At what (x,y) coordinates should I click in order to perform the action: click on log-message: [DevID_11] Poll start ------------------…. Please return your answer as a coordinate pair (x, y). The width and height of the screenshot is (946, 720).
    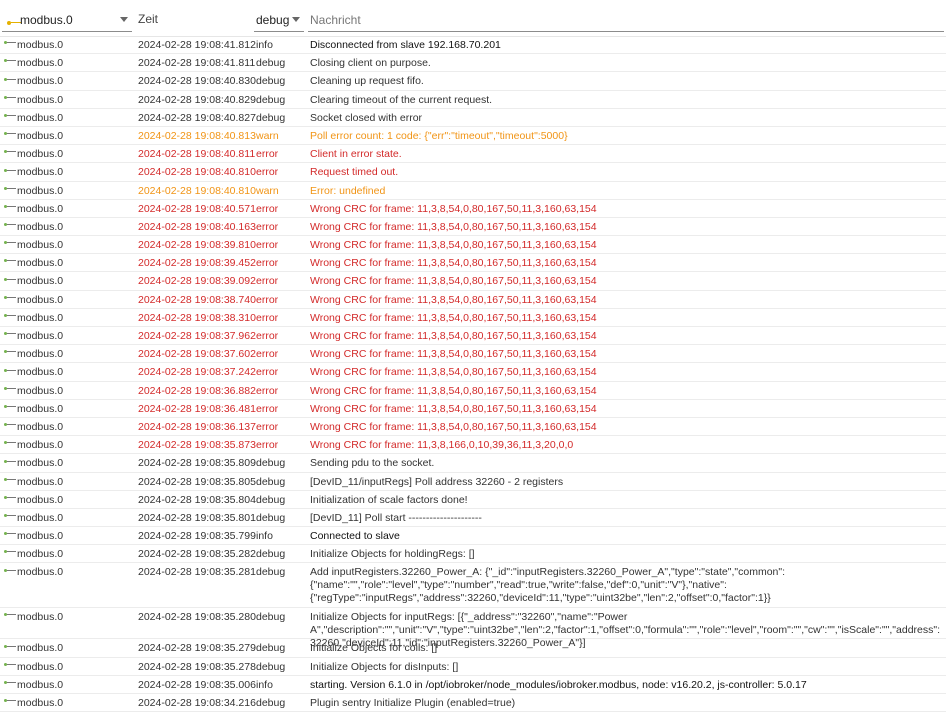
    Looking at the image, I should click on (396, 517).